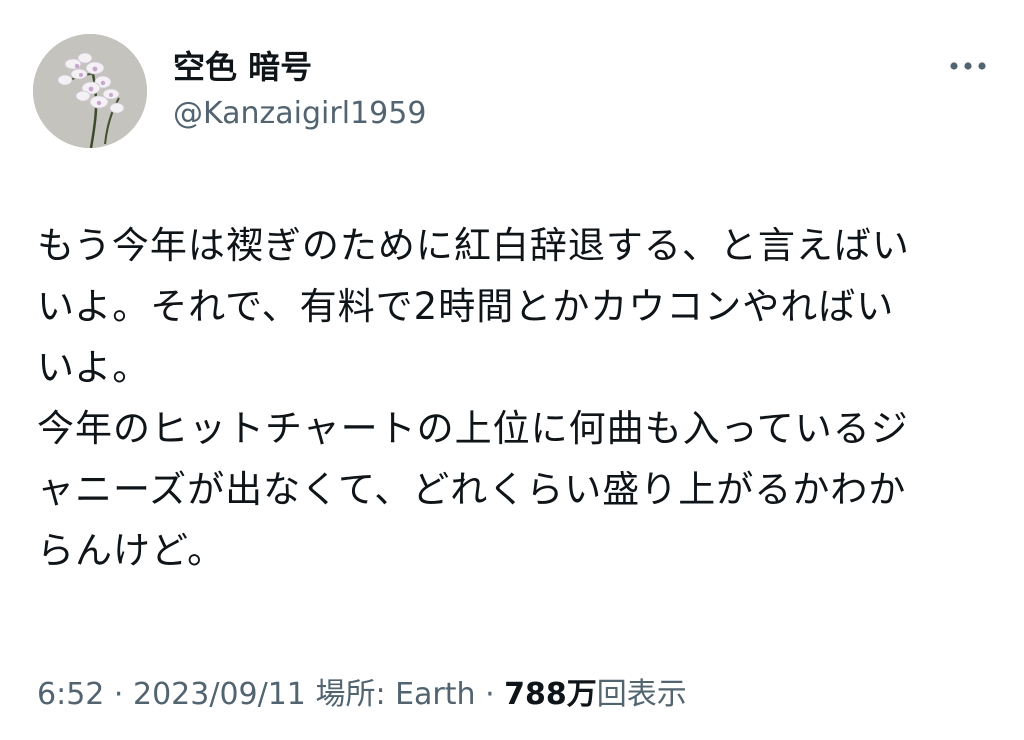 This screenshot has width=1024, height=740. I want to click on more-horizontal-icon, so click(968, 66).